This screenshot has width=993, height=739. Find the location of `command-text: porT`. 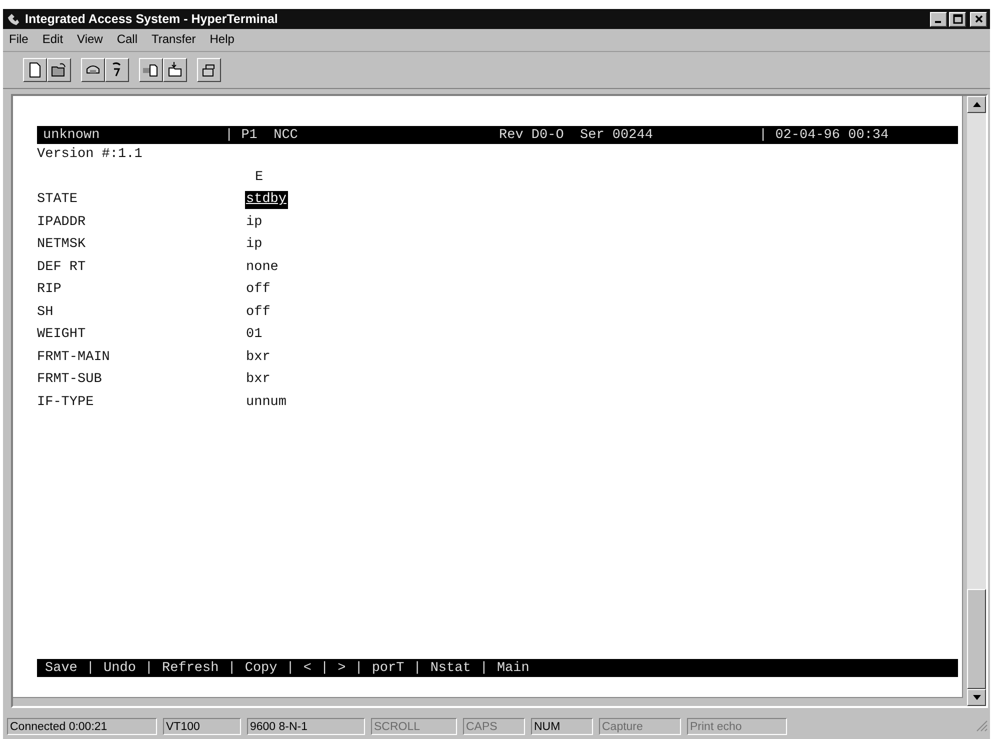

command-text: porT is located at coordinates (388, 668).